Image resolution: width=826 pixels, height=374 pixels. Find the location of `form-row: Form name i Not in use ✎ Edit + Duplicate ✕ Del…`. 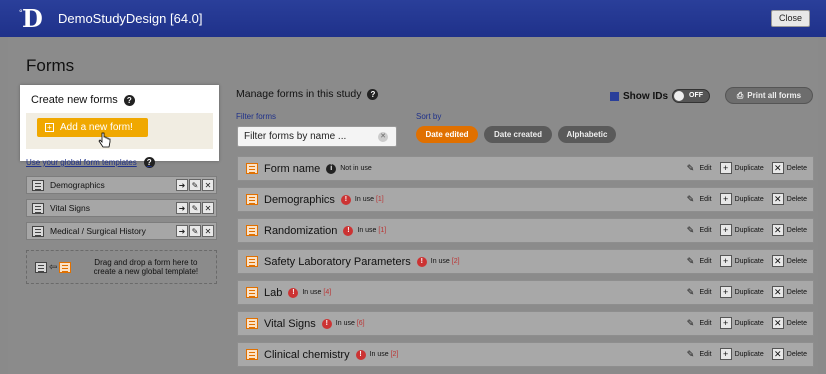

form-row: Form name i Not in use ✎ Edit + Duplicate ✕ Del… is located at coordinates (525, 168).